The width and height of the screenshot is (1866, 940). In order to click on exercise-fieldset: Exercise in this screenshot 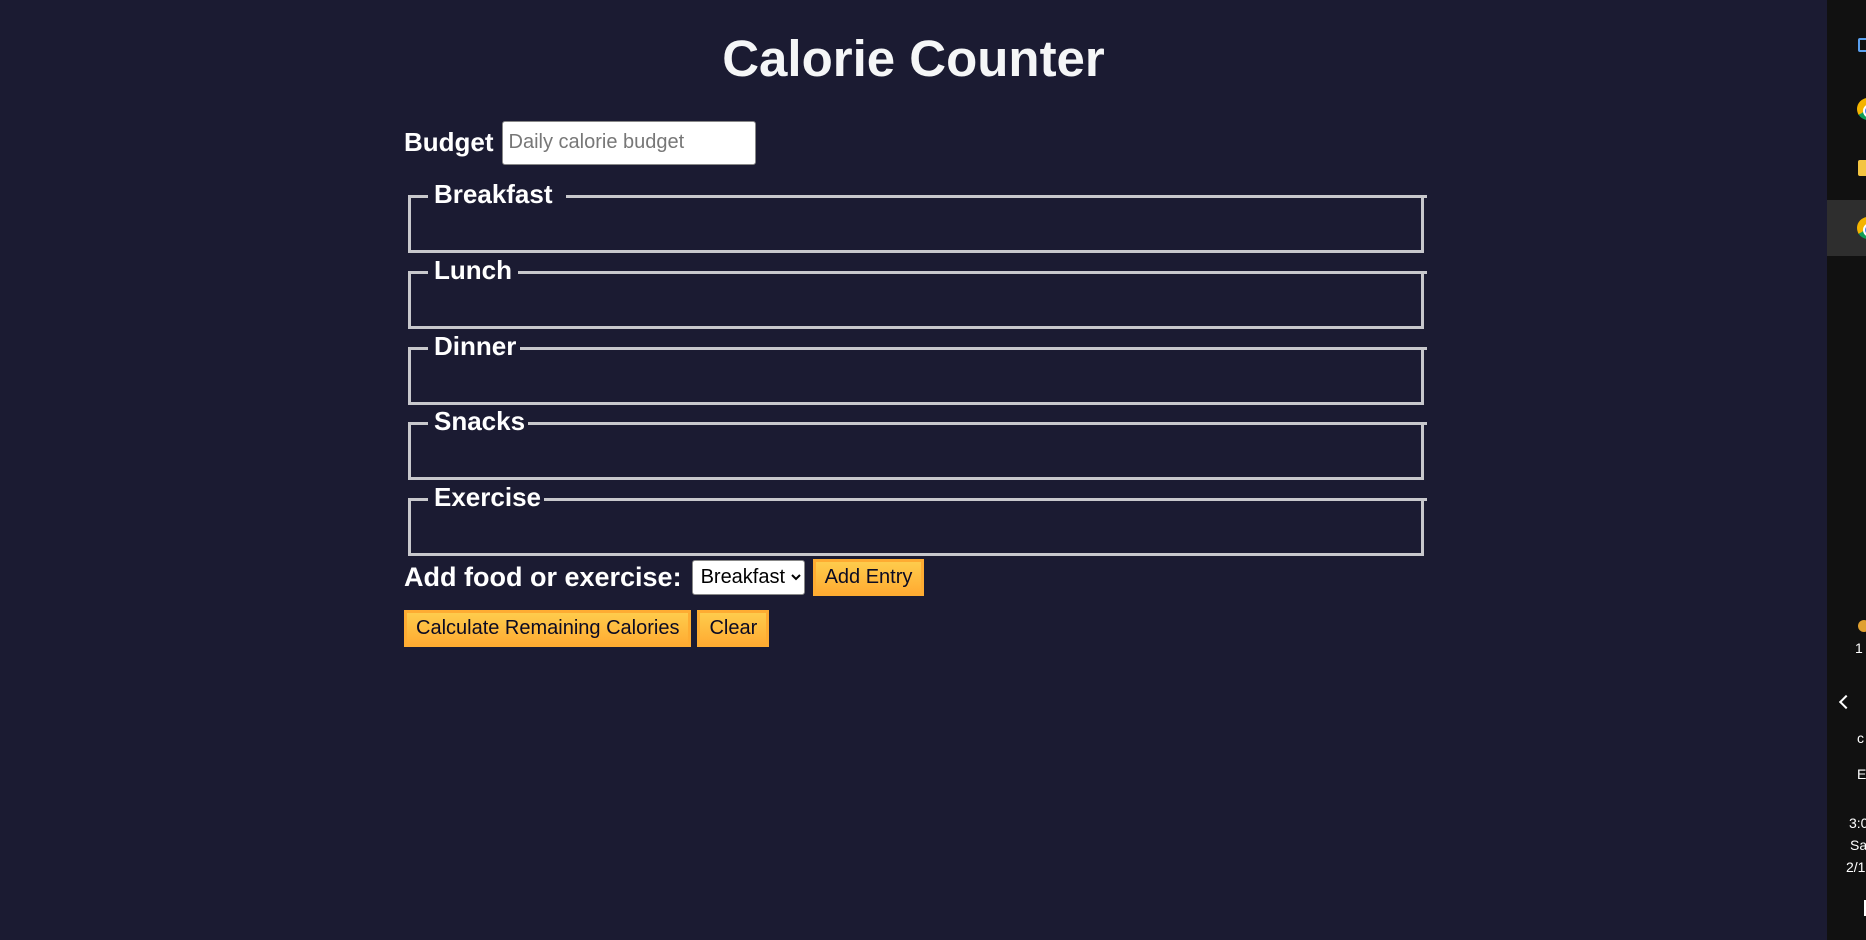, I will do `click(917, 519)`.